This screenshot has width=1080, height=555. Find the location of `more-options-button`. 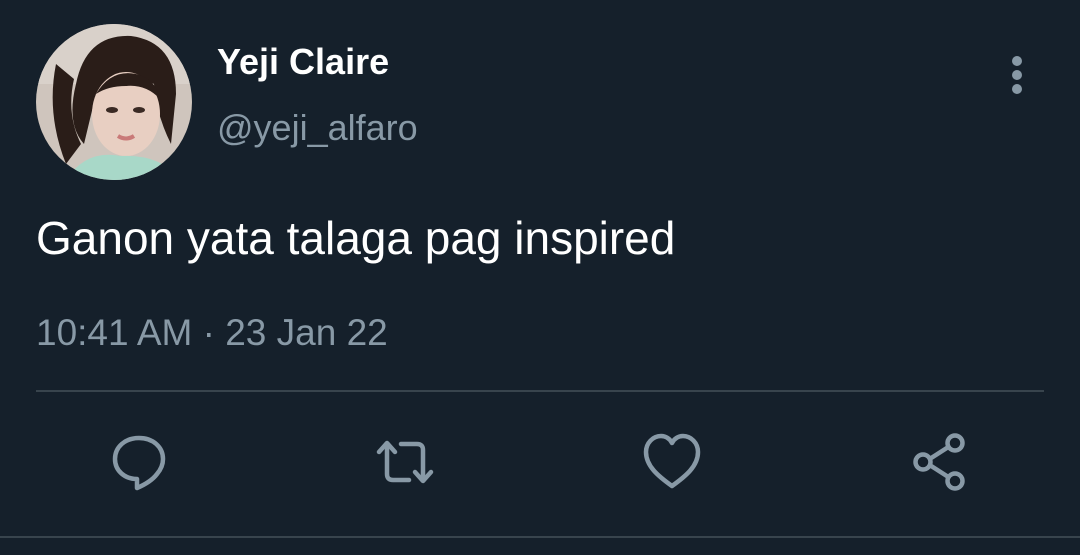

more-options-button is located at coordinates (1017, 76).